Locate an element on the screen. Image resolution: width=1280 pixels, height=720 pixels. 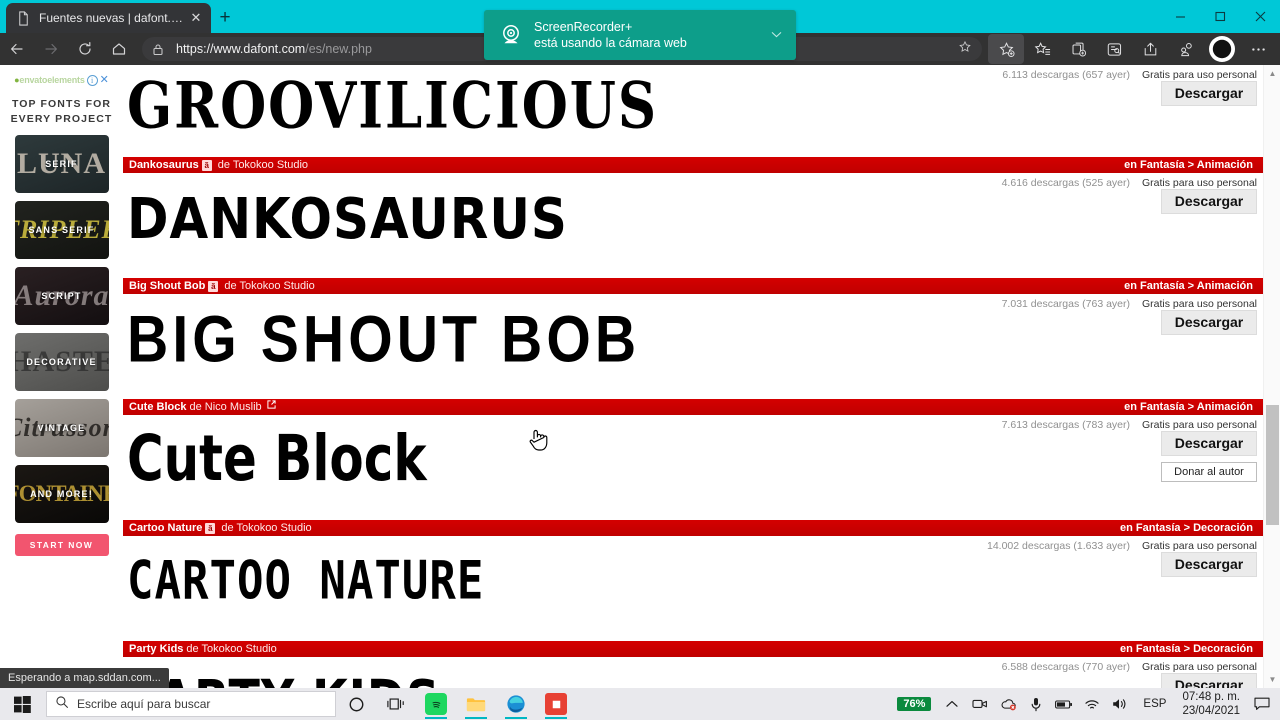
wifi-icon is located at coordinates (1092, 704).